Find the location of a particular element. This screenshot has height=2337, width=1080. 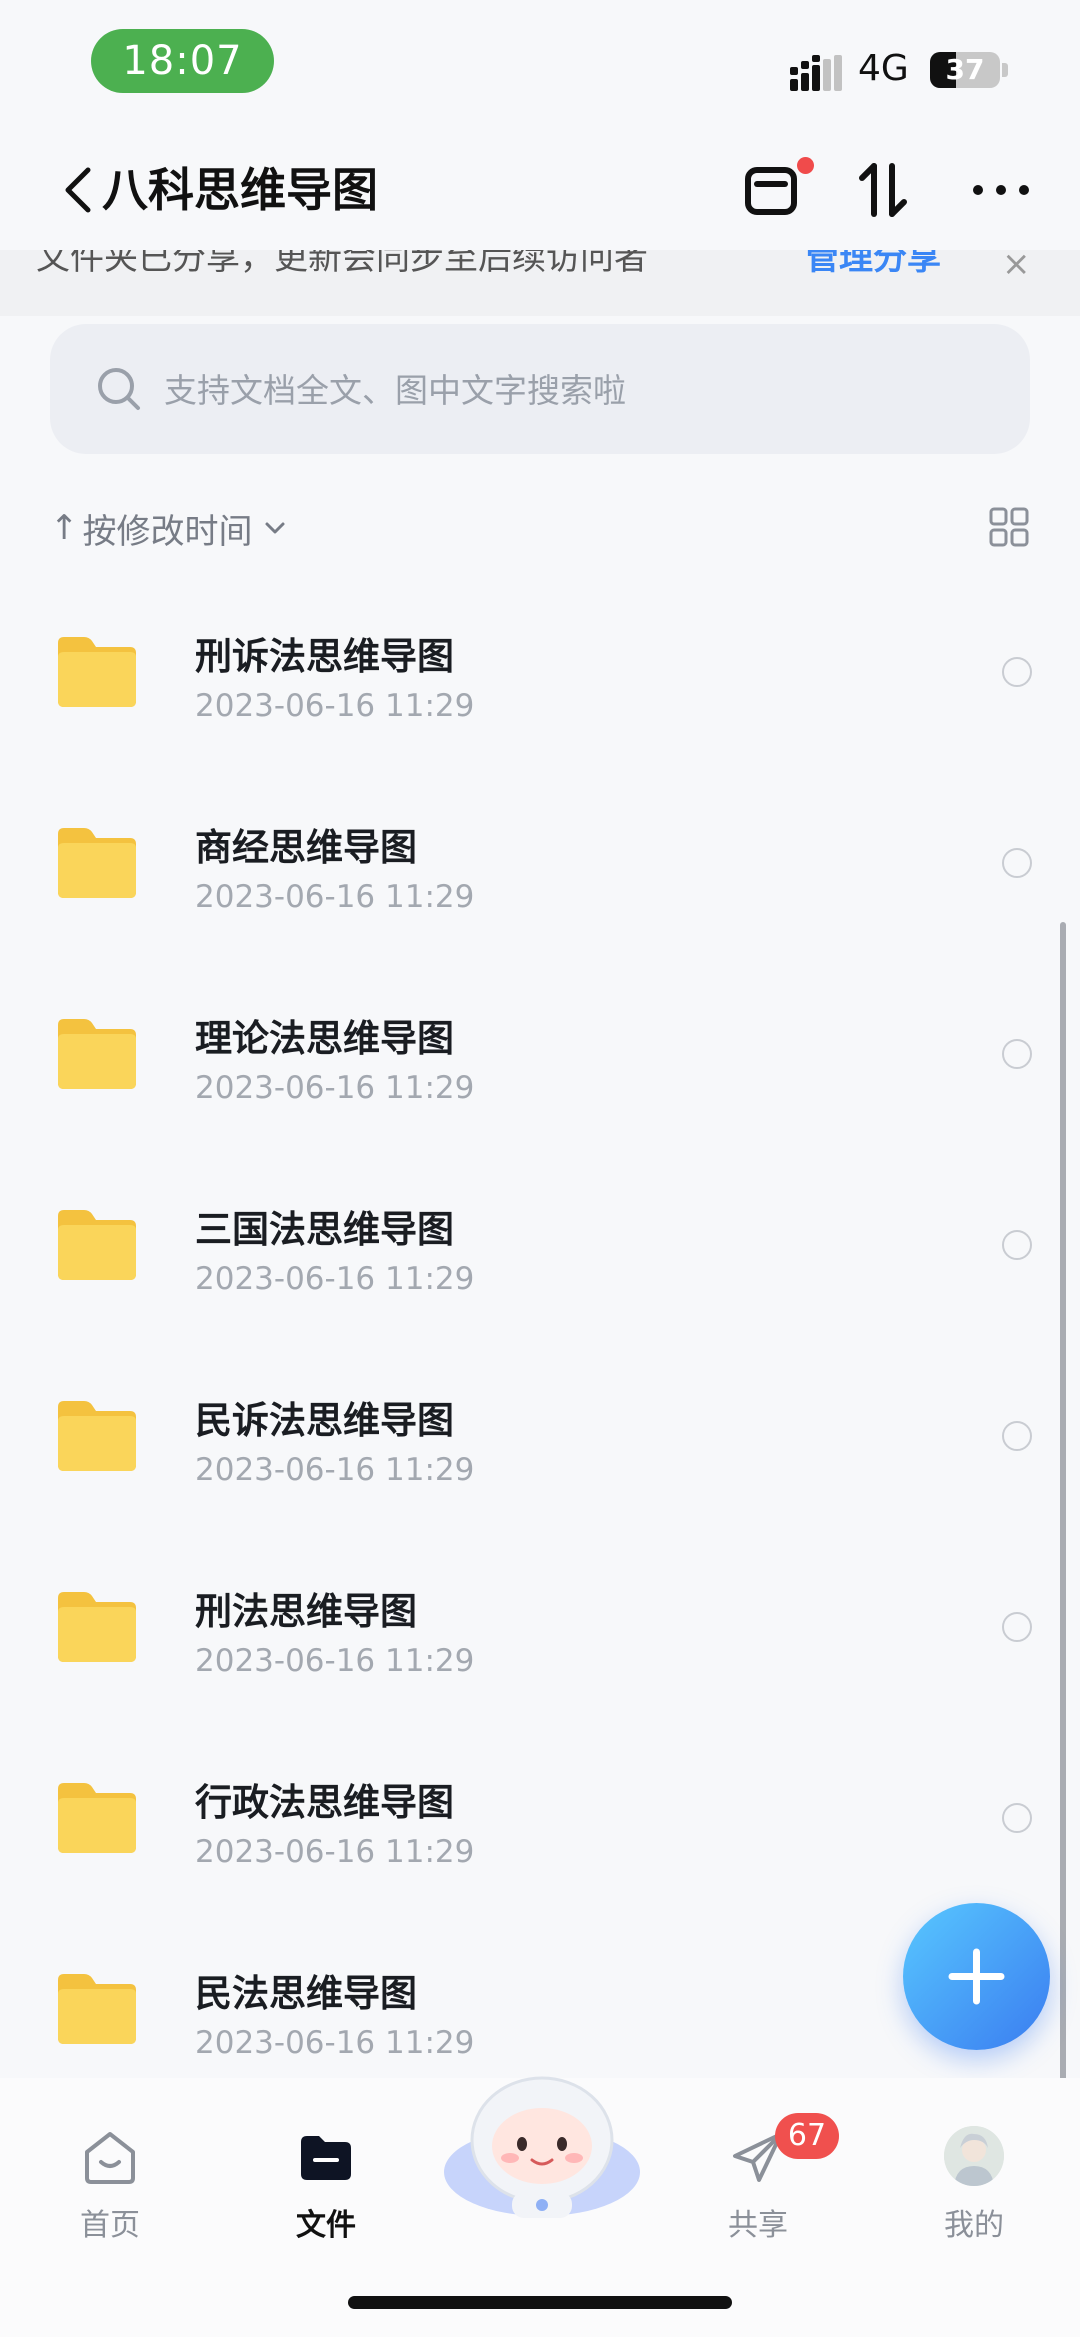

share-badge: 67 is located at coordinates (807, 2136).